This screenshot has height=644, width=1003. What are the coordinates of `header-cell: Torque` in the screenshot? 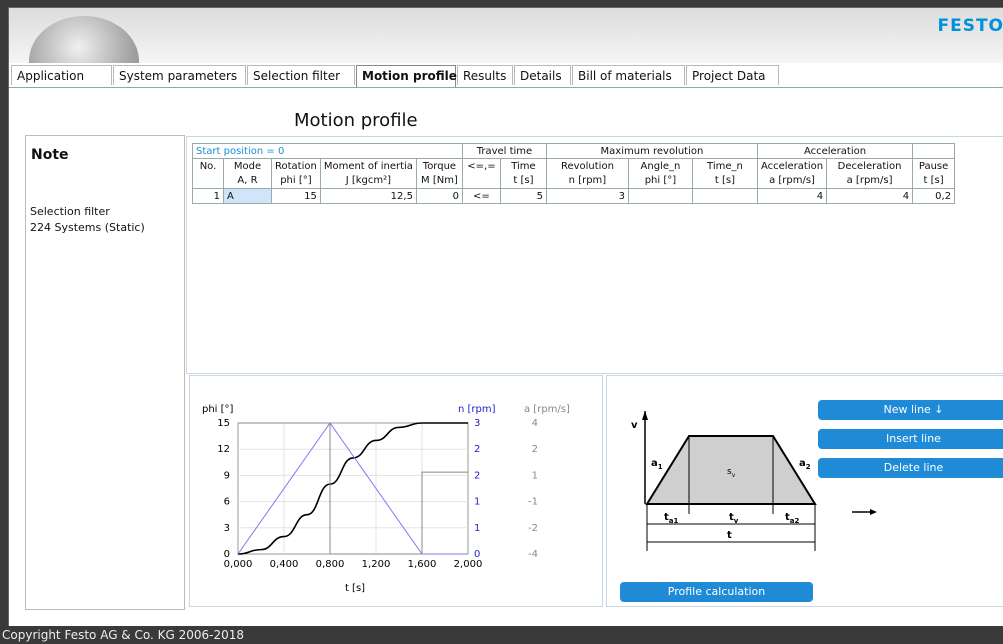 It's located at (439, 166).